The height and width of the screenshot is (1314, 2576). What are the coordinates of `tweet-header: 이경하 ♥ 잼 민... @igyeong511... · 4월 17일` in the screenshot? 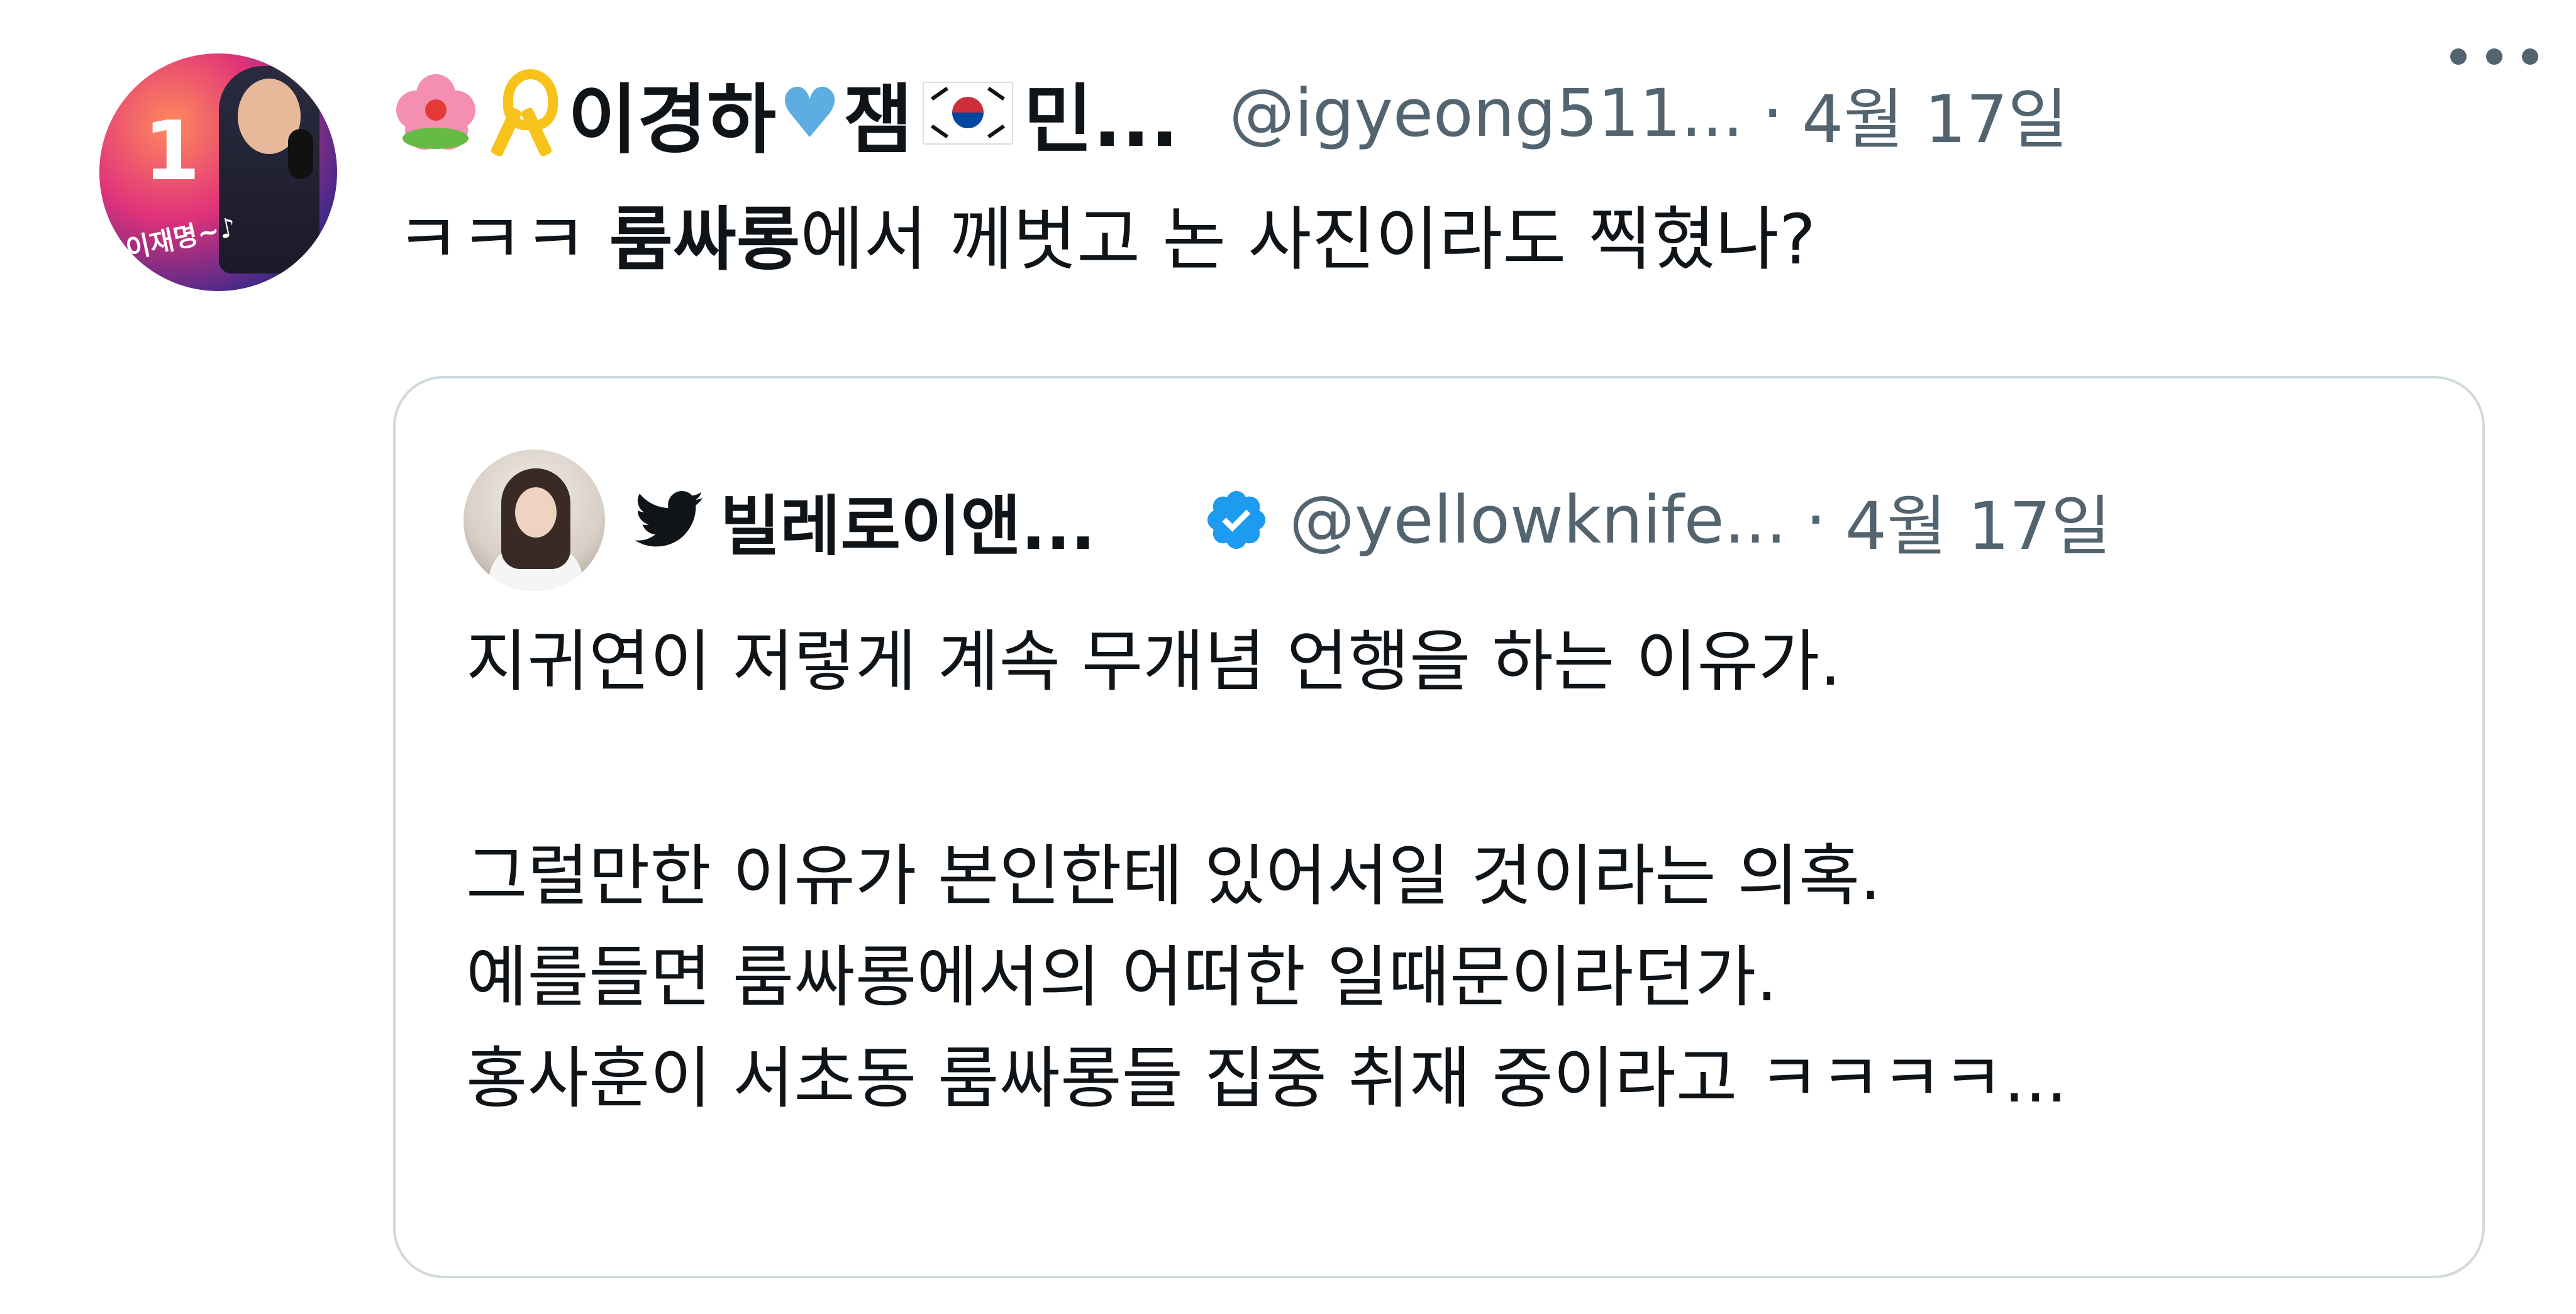 It's located at (1459, 113).